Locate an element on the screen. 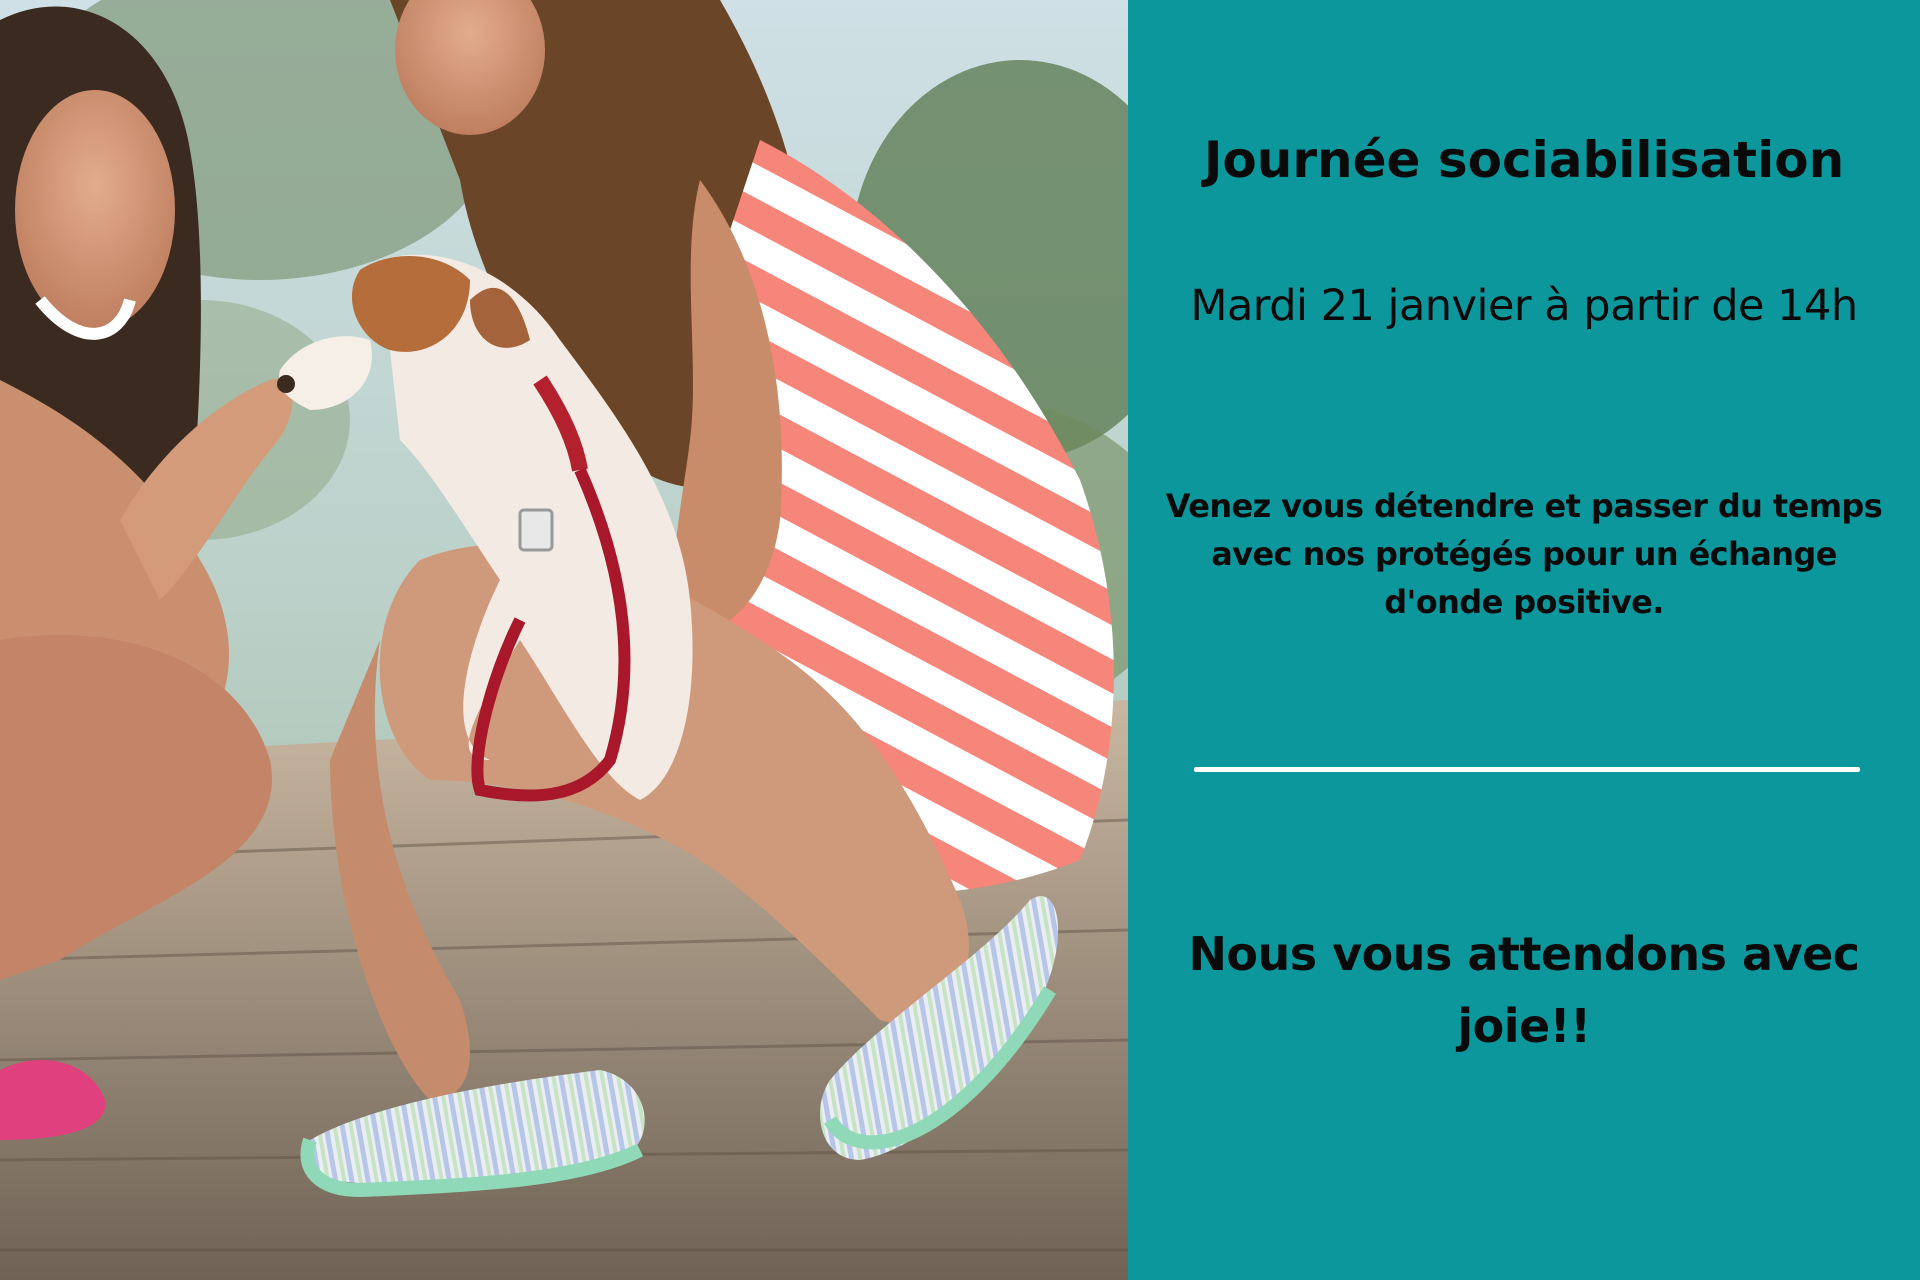 This screenshot has height=1280, width=1920. divider-line is located at coordinates (1527, 769).